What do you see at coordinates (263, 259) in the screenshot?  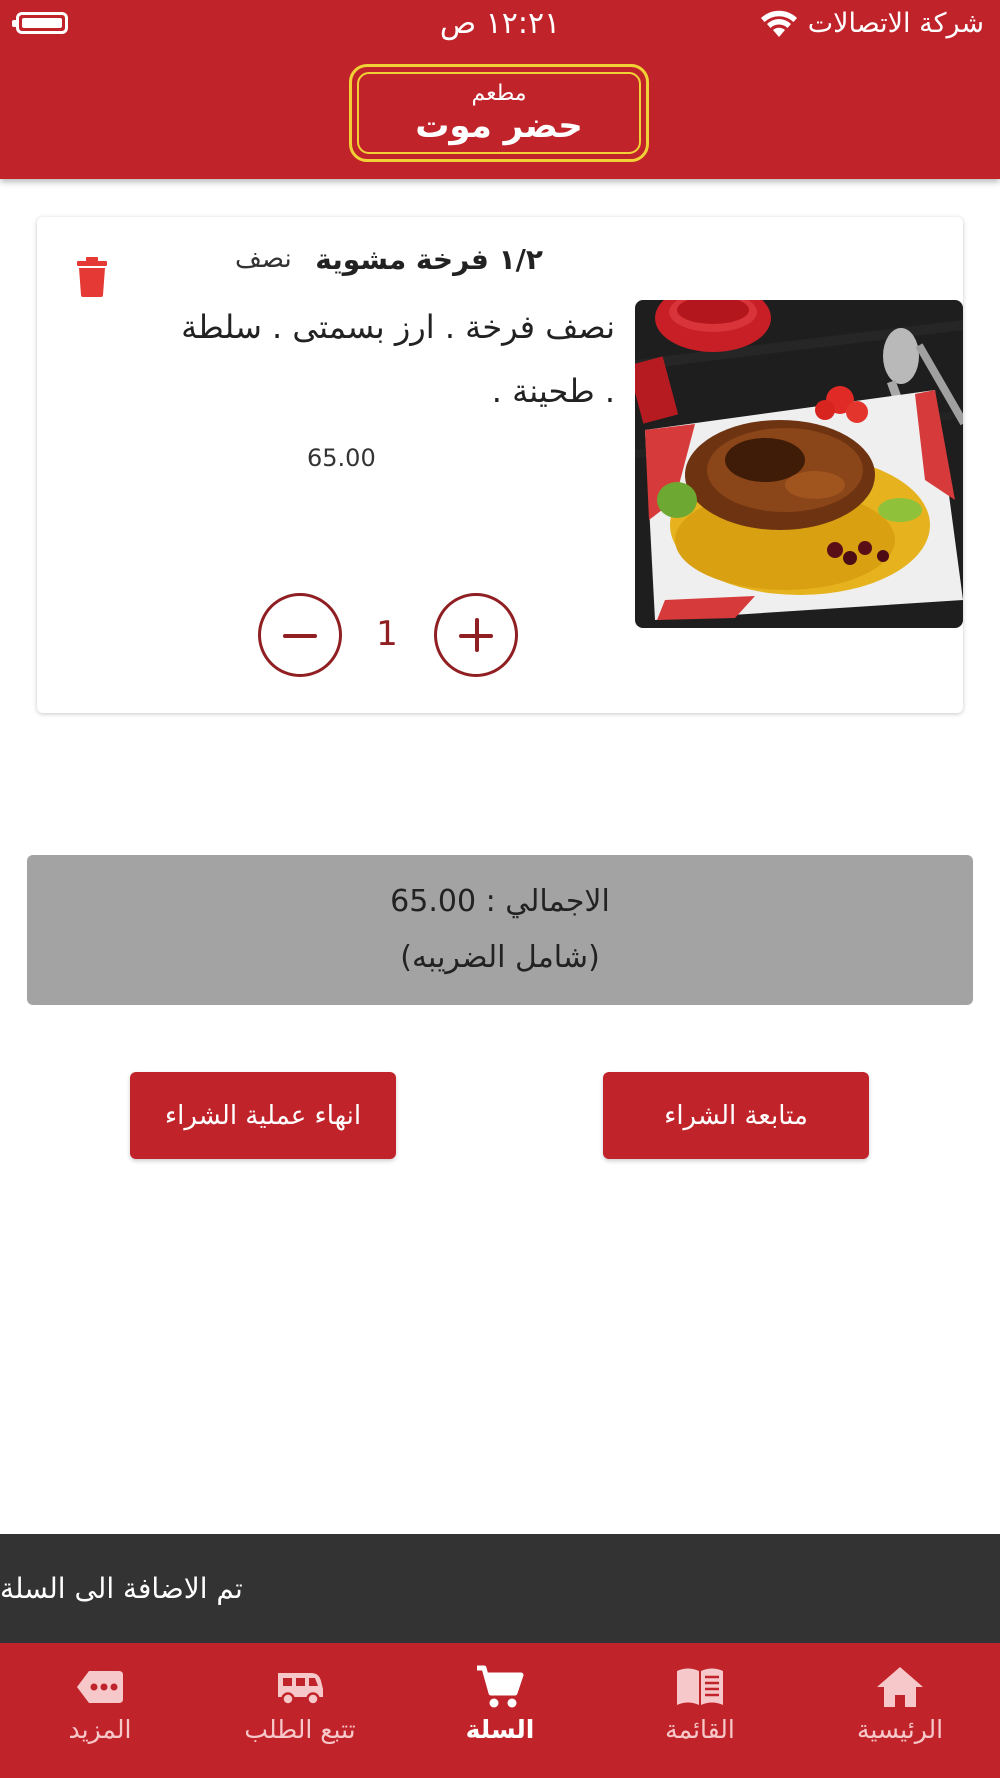 I see `item-size: نصف` at bounding box center [263, 259].